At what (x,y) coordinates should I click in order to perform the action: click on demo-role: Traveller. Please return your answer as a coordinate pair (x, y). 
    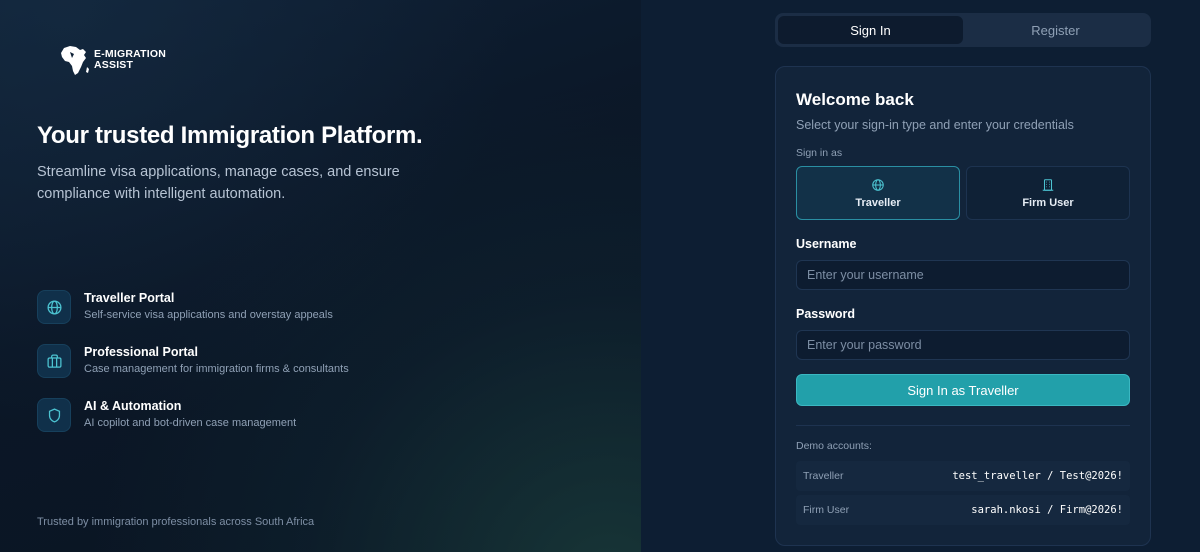
    Looking at the image, I should click on (823, 476).